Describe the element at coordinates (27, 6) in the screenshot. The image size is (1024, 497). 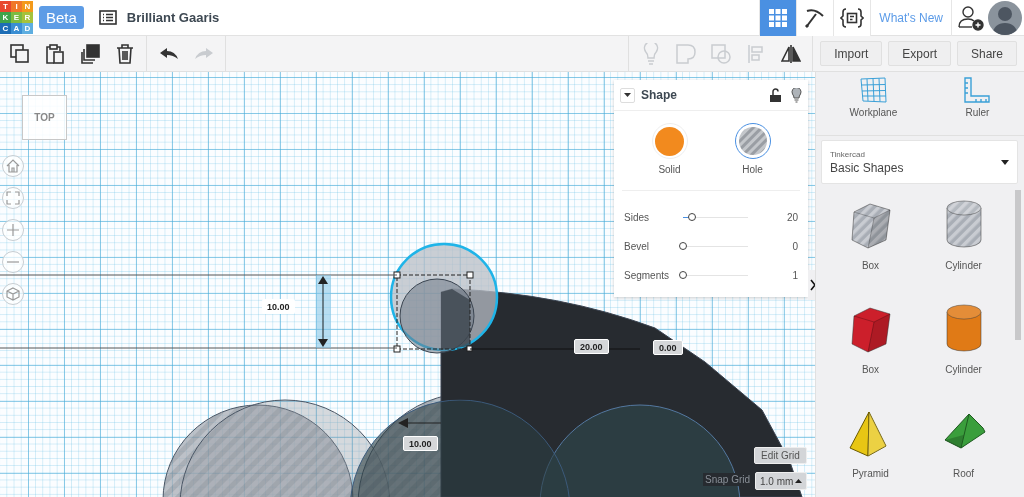
I see `logo-tile: N` at that location.